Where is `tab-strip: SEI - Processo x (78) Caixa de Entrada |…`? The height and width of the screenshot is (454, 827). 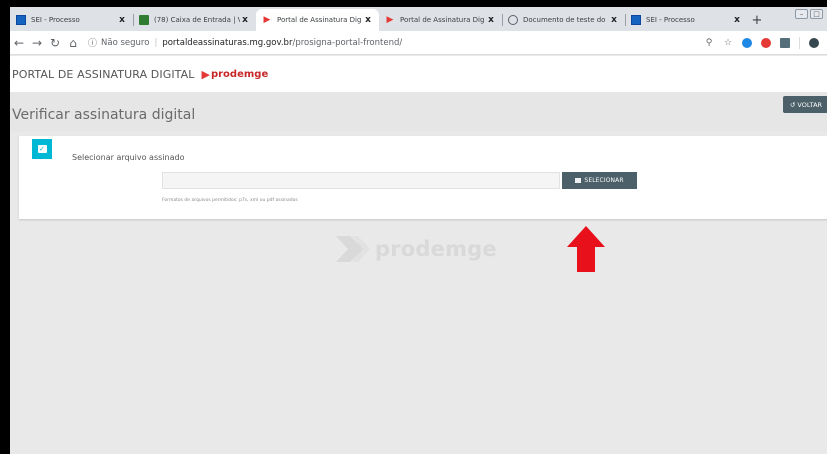
tab-strip: SEI - Processo x (78) Caixa de Entrada |… is located at coordinates (418, 19).